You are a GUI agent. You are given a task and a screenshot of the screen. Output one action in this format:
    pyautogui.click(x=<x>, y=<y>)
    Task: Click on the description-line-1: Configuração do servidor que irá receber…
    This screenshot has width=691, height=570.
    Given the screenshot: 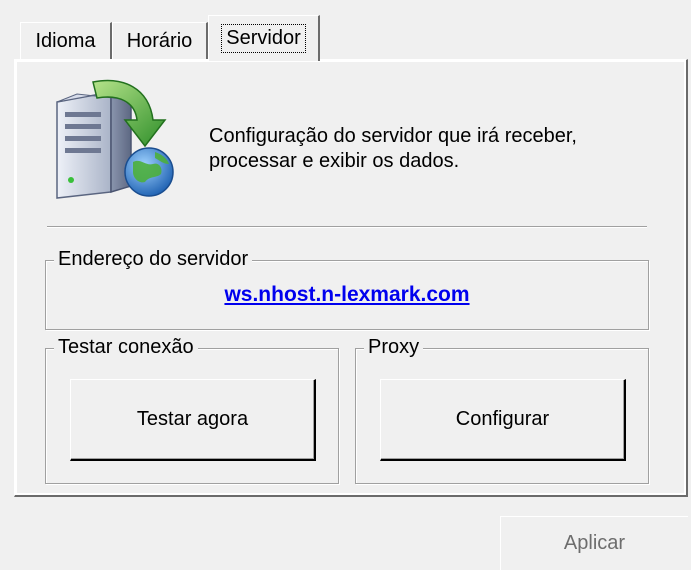 What is the action you would take?
    pyautogui.click(x=393, y=136)
    